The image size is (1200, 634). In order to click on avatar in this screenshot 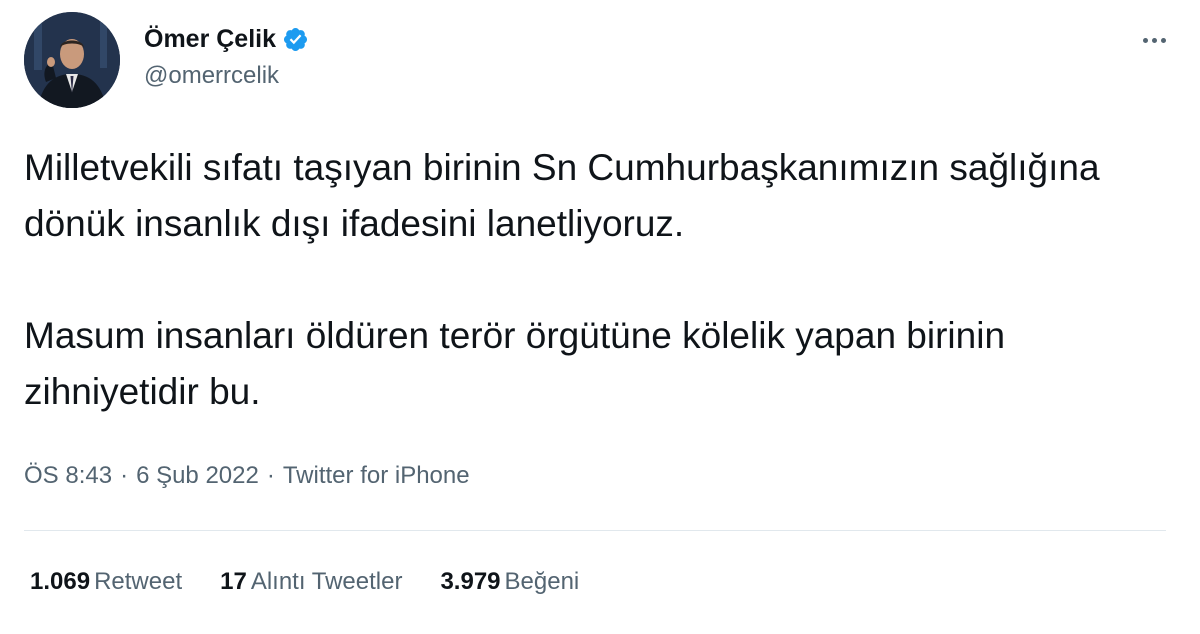, I will do `click(72, 60)`.